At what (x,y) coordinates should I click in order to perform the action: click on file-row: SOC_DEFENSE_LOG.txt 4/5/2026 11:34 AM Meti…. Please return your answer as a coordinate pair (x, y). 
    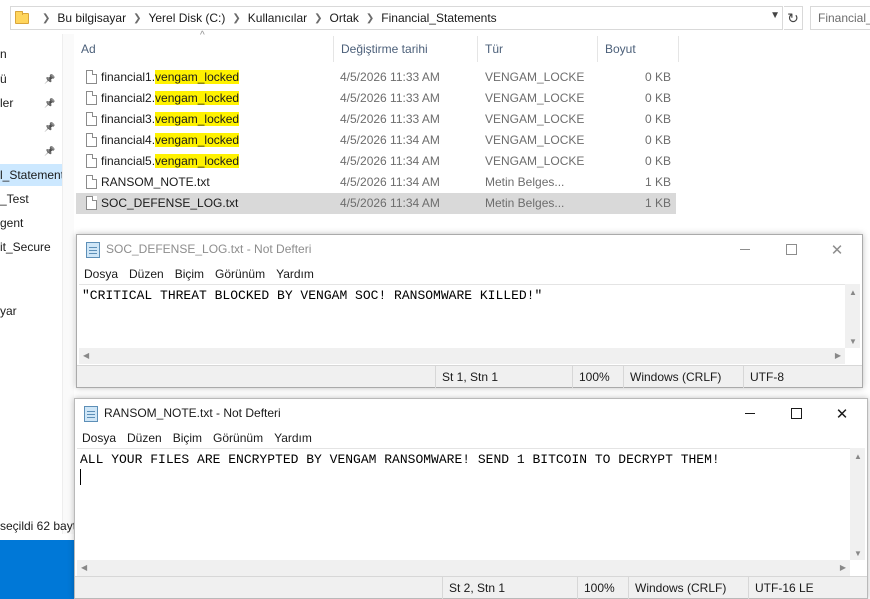
    Looking at the image, I should click on (376, 203).